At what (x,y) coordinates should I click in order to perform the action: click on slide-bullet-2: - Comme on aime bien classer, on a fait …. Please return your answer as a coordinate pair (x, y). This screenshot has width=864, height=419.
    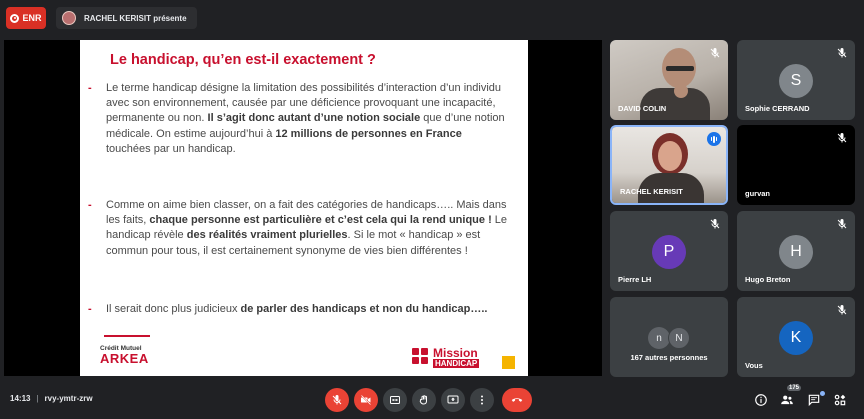
    Looking at the image, I should click on (298, 228).